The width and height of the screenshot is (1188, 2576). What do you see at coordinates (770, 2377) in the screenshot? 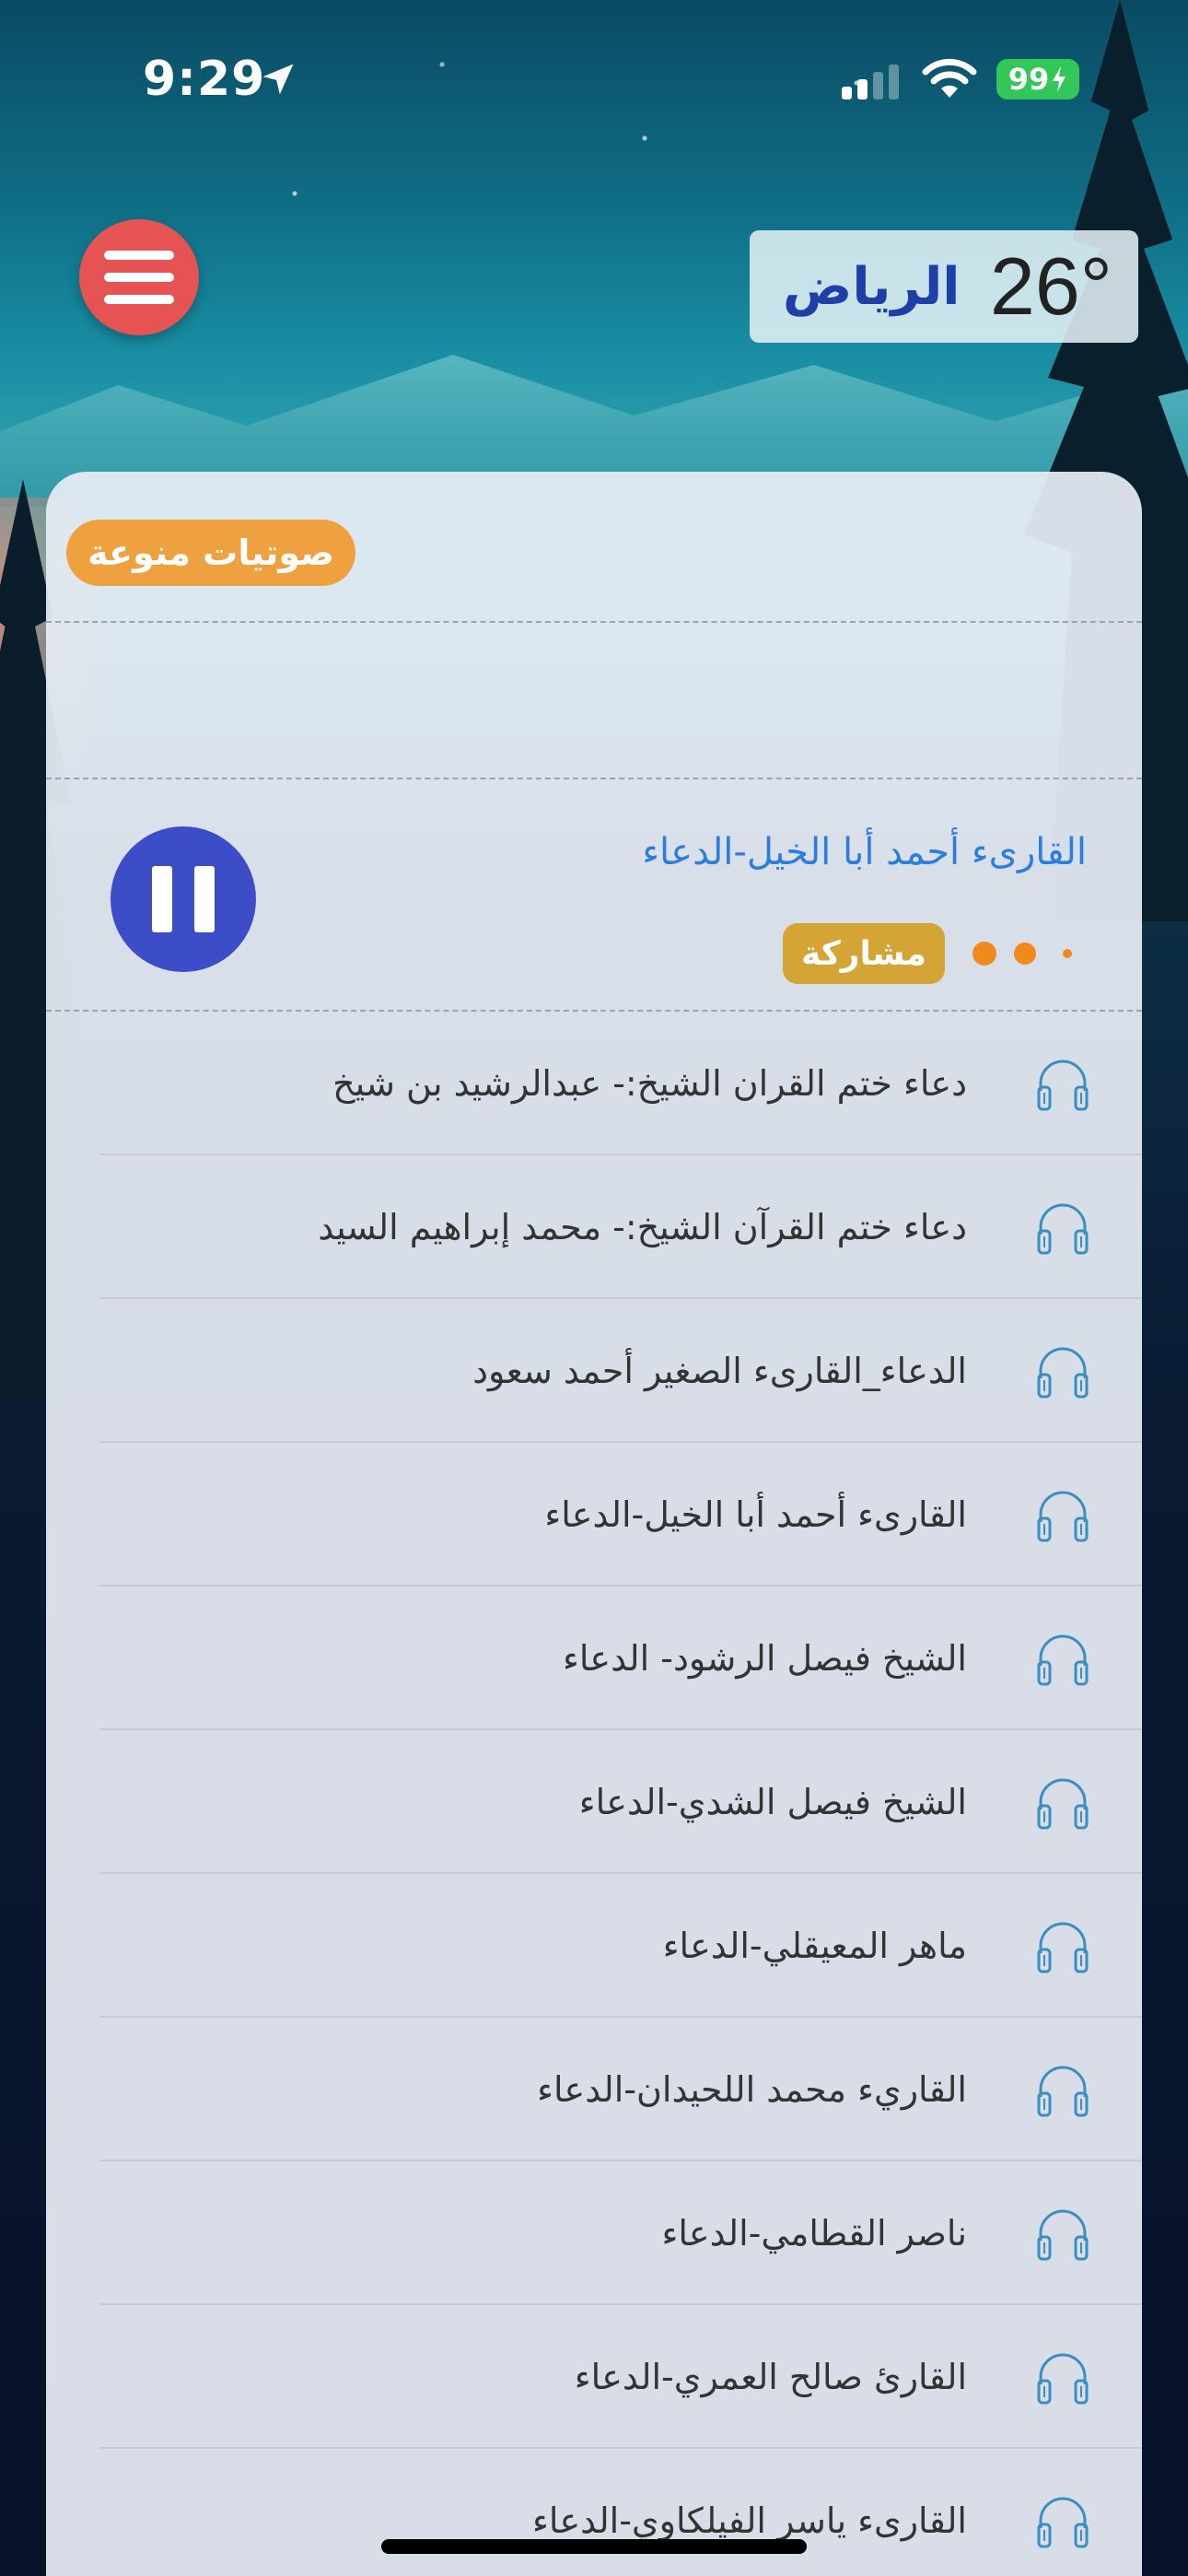
I see `track-title: القارئ صالح العمري-الدعاء` at bounding box center [770, 2377].